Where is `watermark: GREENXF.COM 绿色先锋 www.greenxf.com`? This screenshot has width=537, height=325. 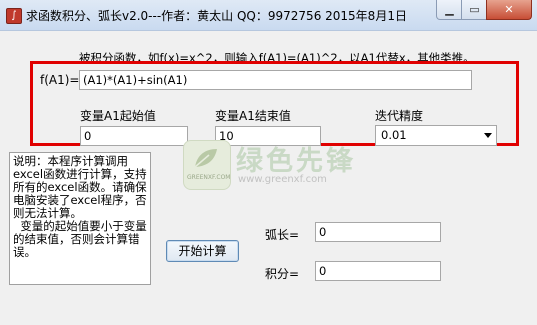 watermark: GREENXF.COM 绿色先锋 www.greenxf.com is located at coordinates (358, 166).